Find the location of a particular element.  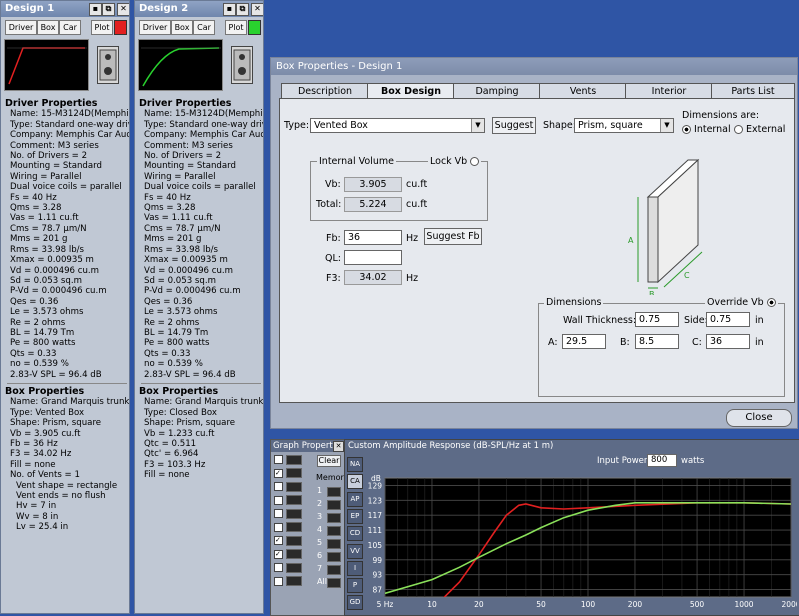

override-vb-toggle: Override Vb is located at coordinates (741, 302).